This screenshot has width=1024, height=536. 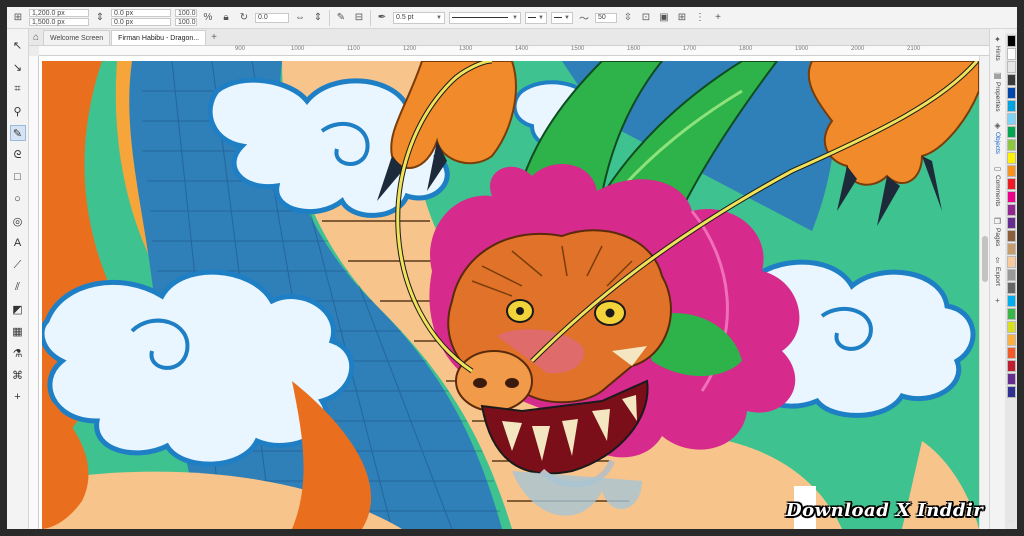 What do you see at coordinates (997, 53) in the screenshot?
I see `docker-tab-label: Hints` at bounding box center [997, 53].